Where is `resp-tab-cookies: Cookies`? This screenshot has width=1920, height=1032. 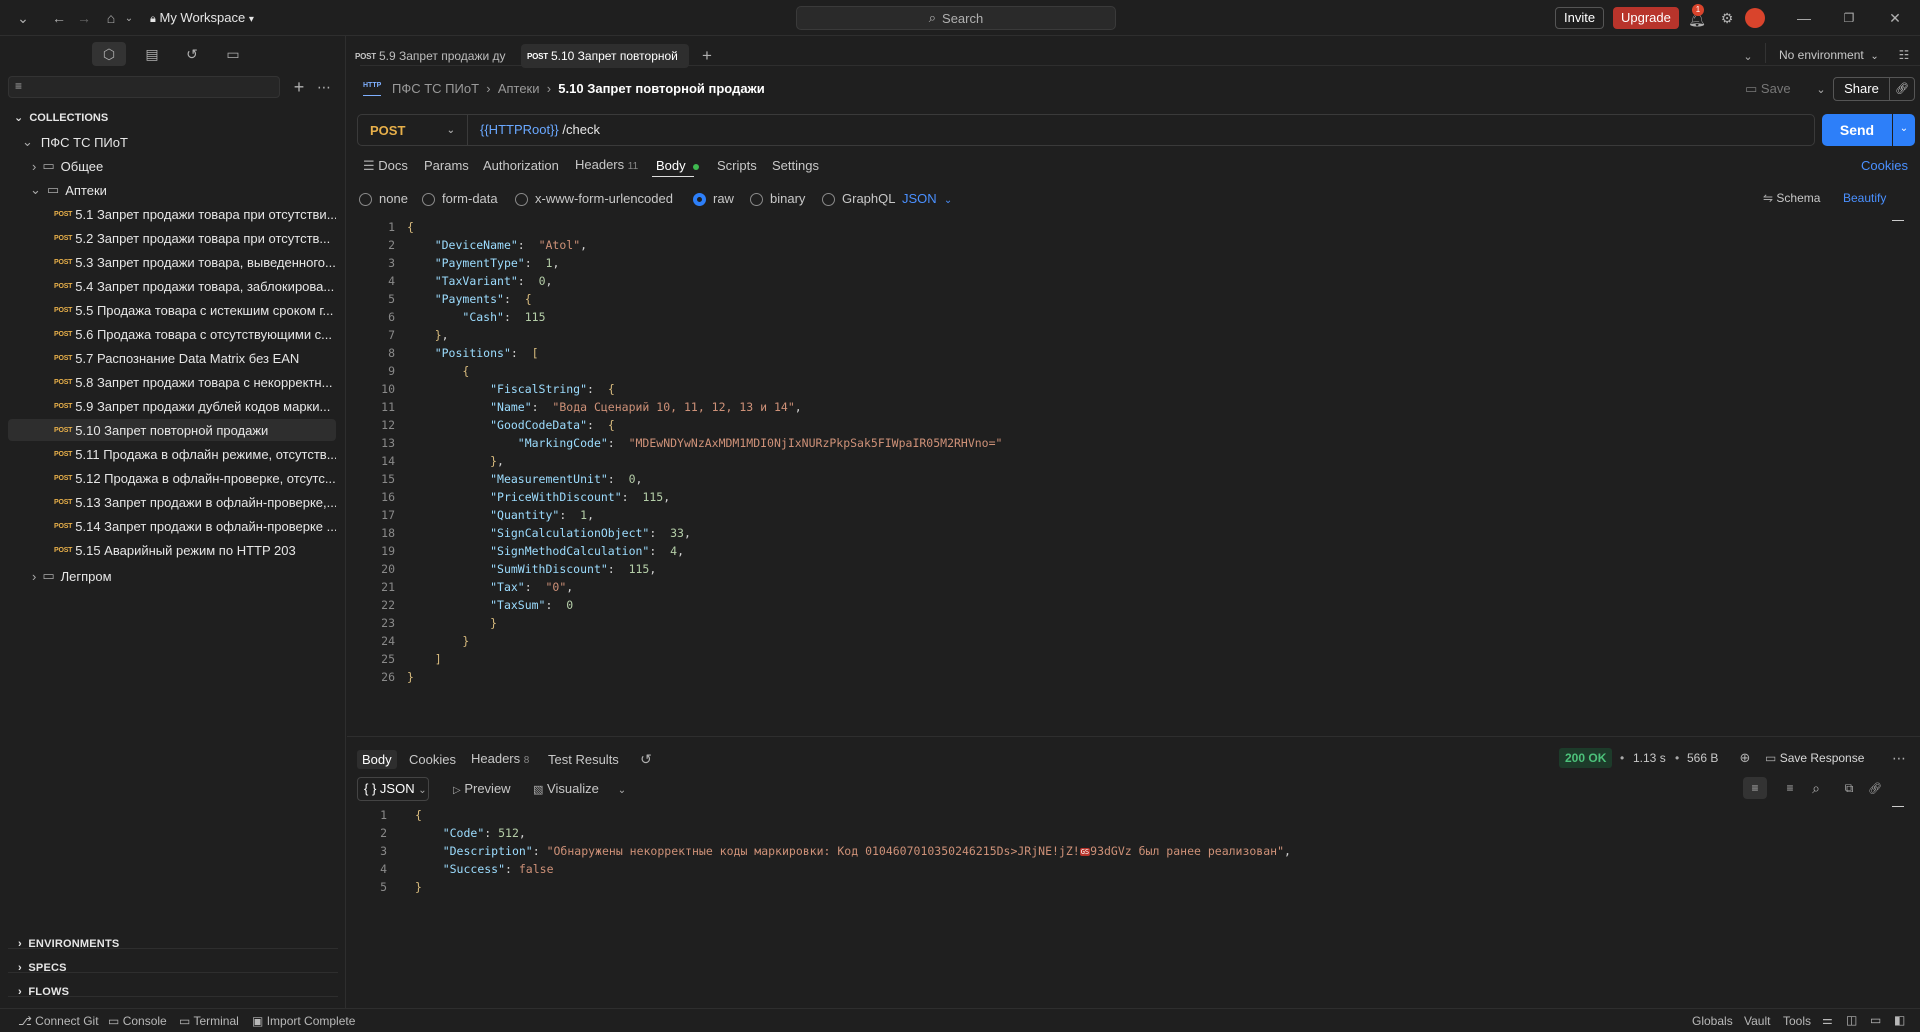
resp-tab-cookies: Cookies is located at coordinates (432, 759).